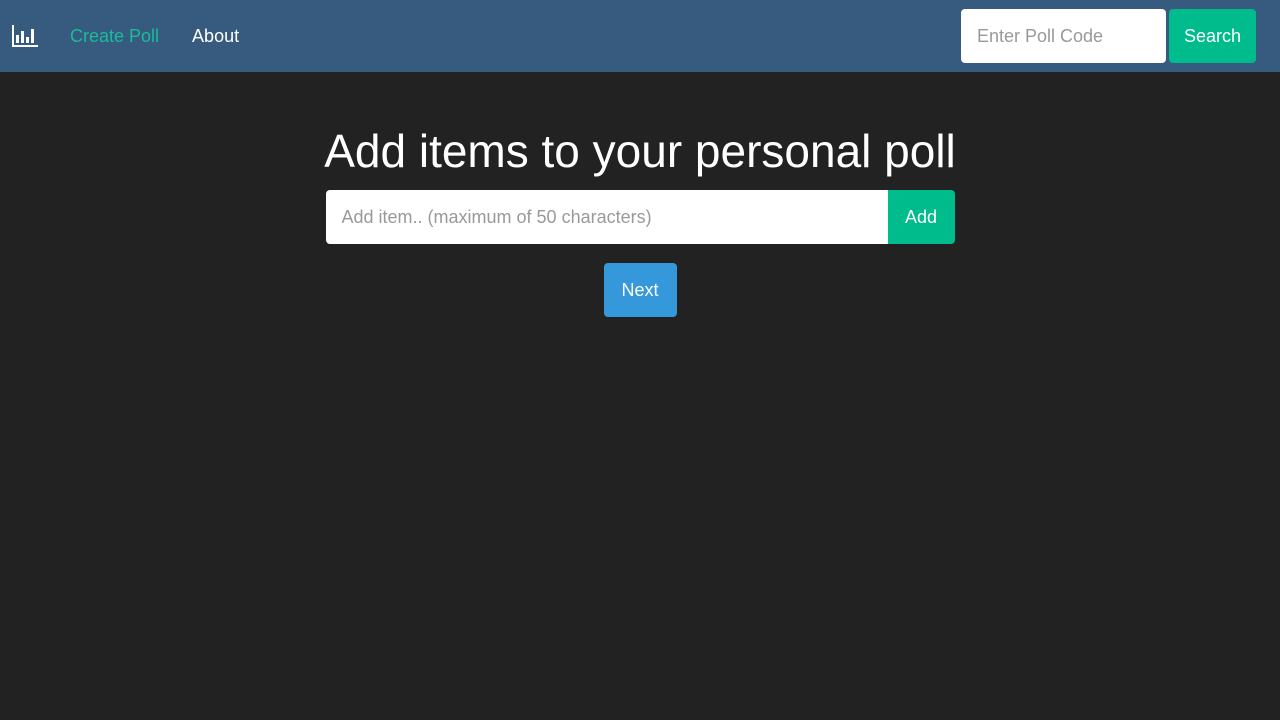 The image size is (1280, 720). What do you see at coordinates (640, 151) in the screenshot?
I see `page-title: Add items to your personal poll` at bounding box center [640, 151].